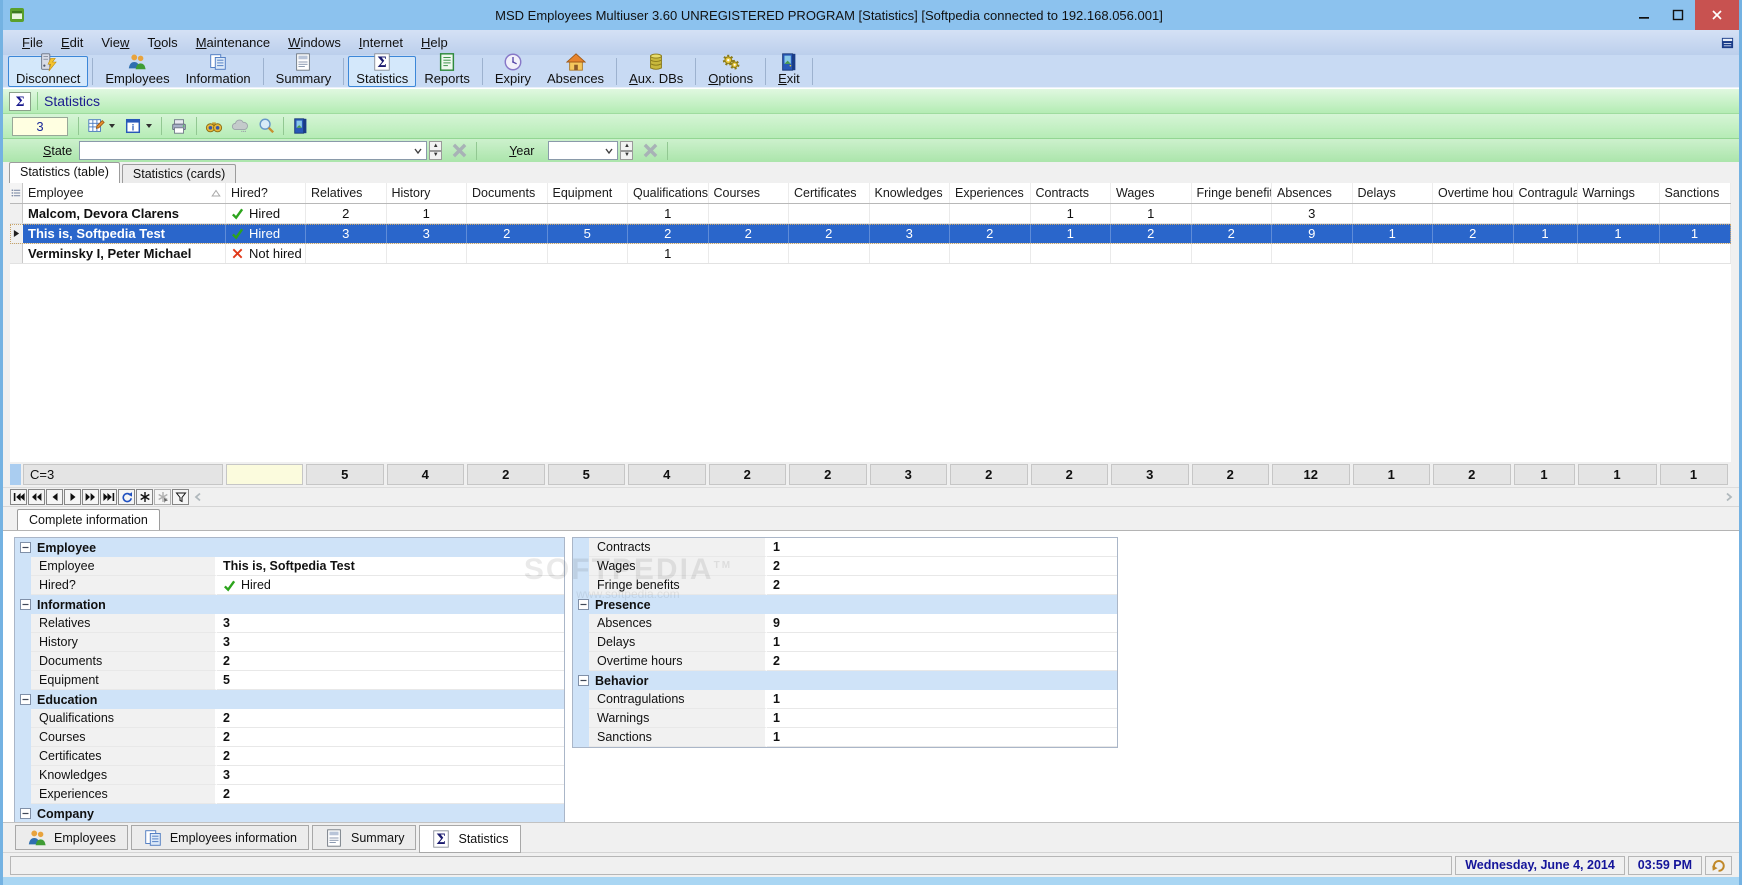 This screenshot has height=885, width=1742. Describe the element at coordinates (233, 42) in the screenshot. I see `menu-item-maintenance: Maintenance` at that location.